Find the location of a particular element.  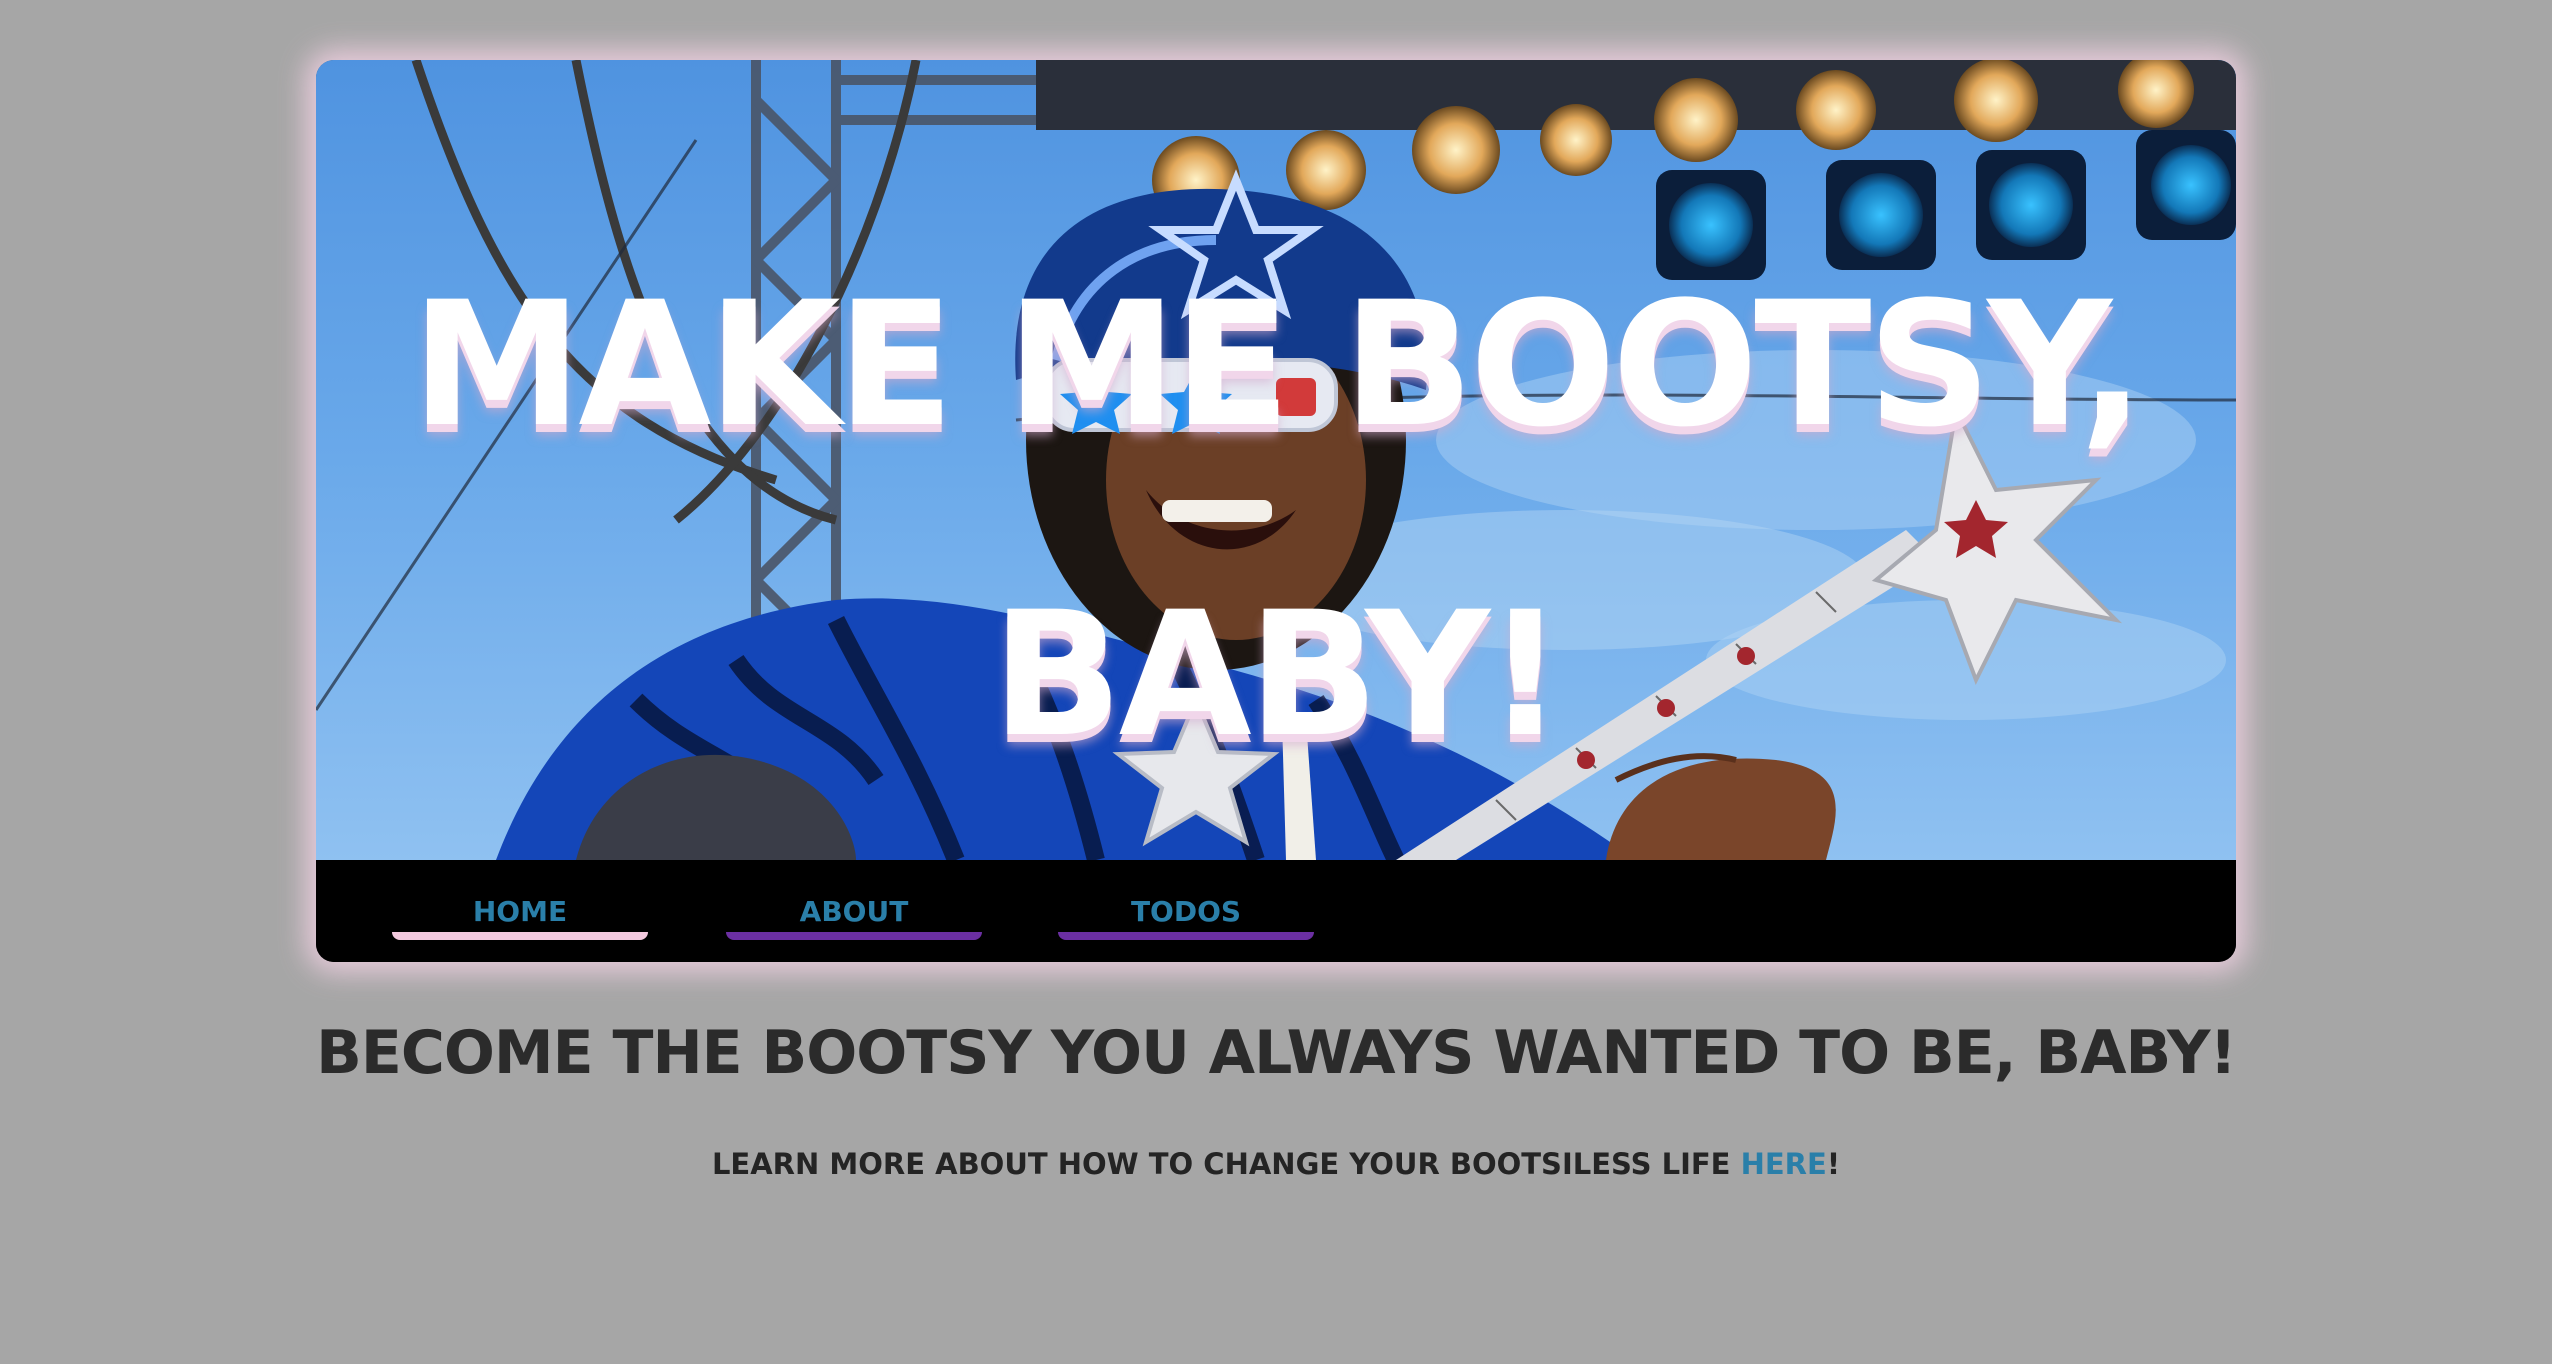

nav-about-underline is located at coordinates (854, 936).